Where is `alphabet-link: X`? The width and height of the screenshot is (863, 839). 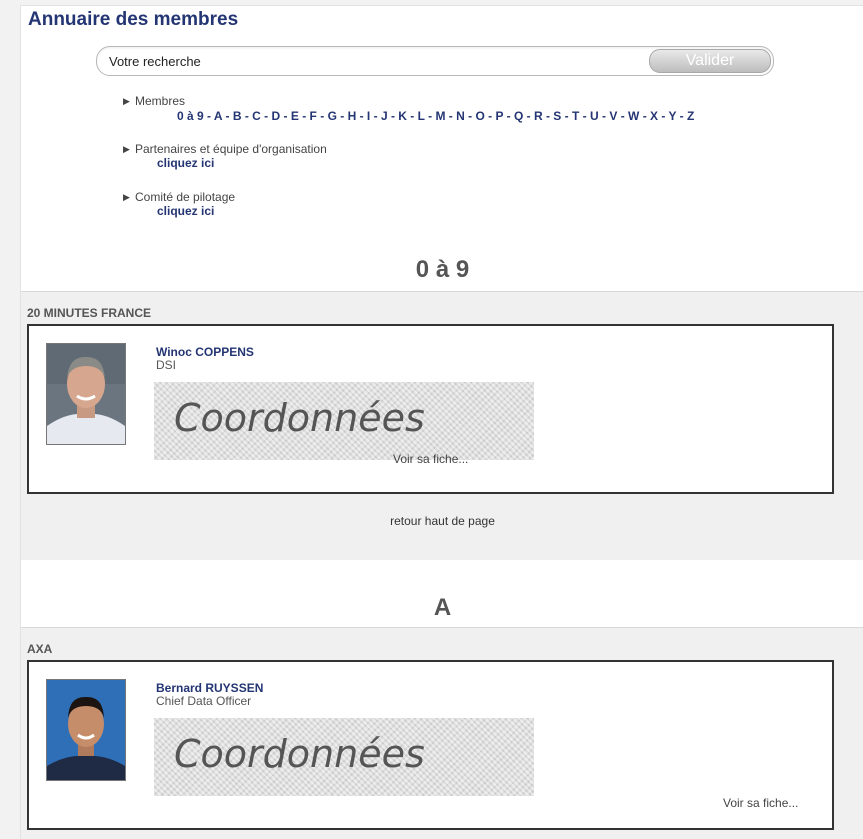
alphabet-link: X is located at coordinates (654, 116).